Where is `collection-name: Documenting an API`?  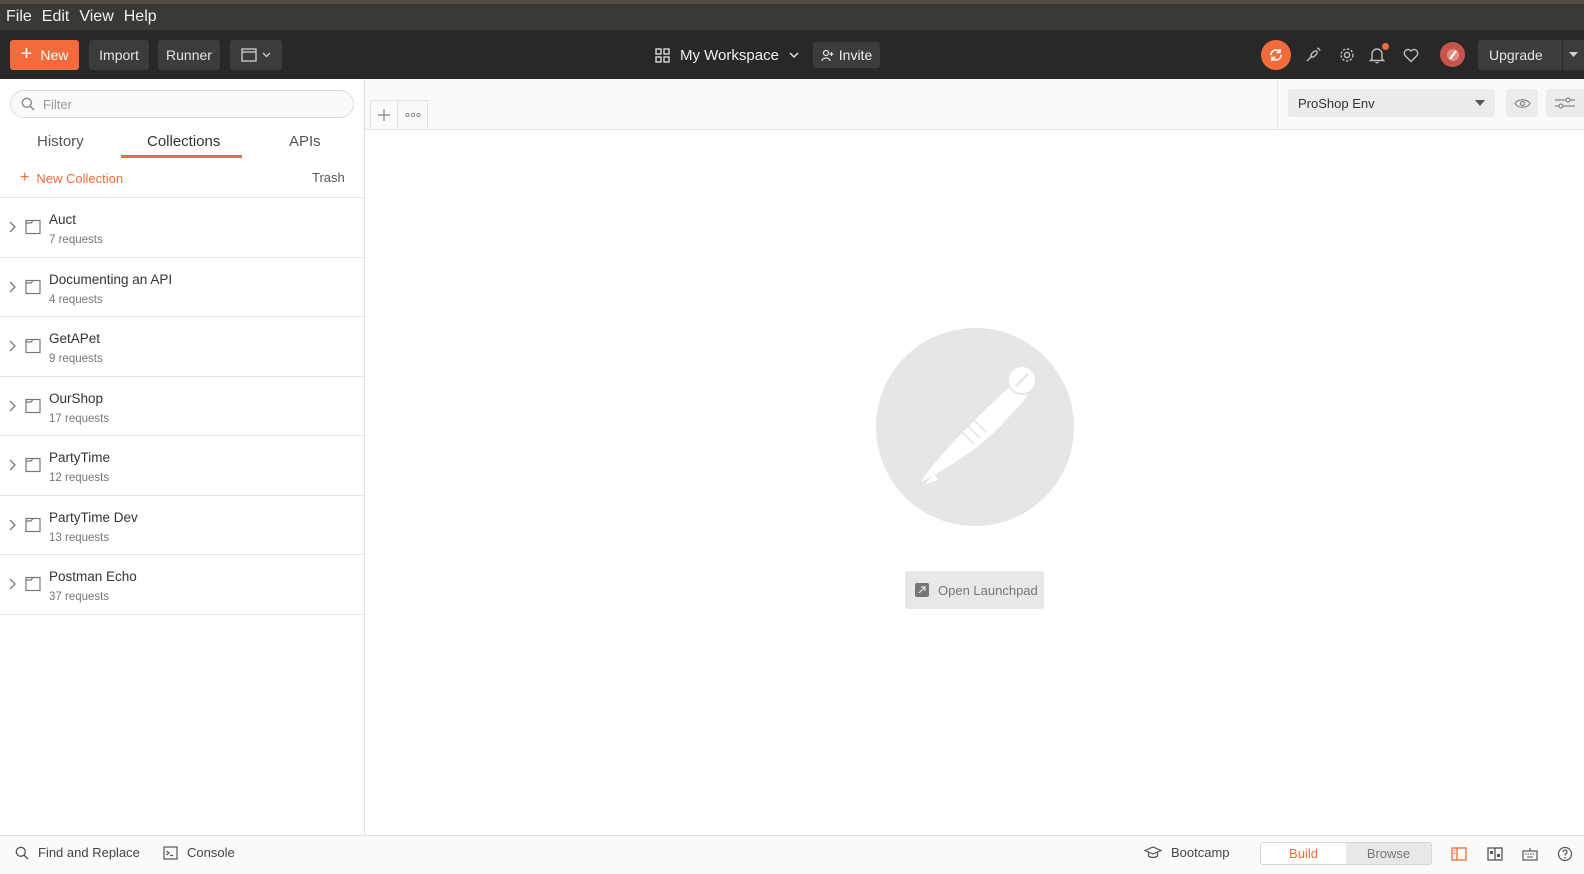
collection-name: Documenting an API is located at coordinates (111, 279).